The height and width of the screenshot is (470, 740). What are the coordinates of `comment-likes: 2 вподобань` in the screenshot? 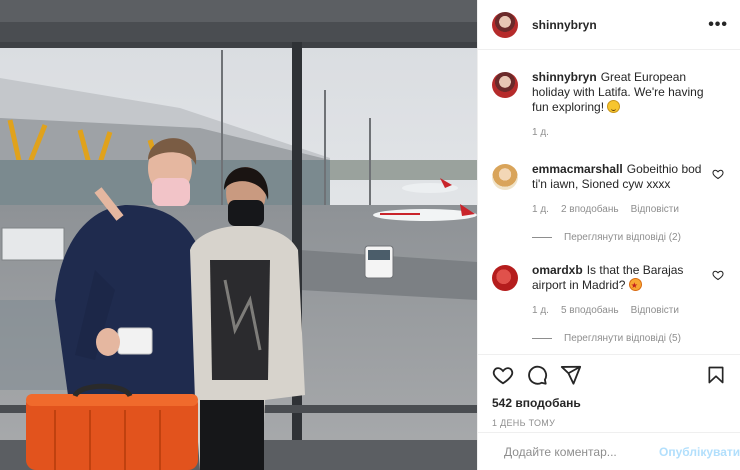 It's located at (590, 209).